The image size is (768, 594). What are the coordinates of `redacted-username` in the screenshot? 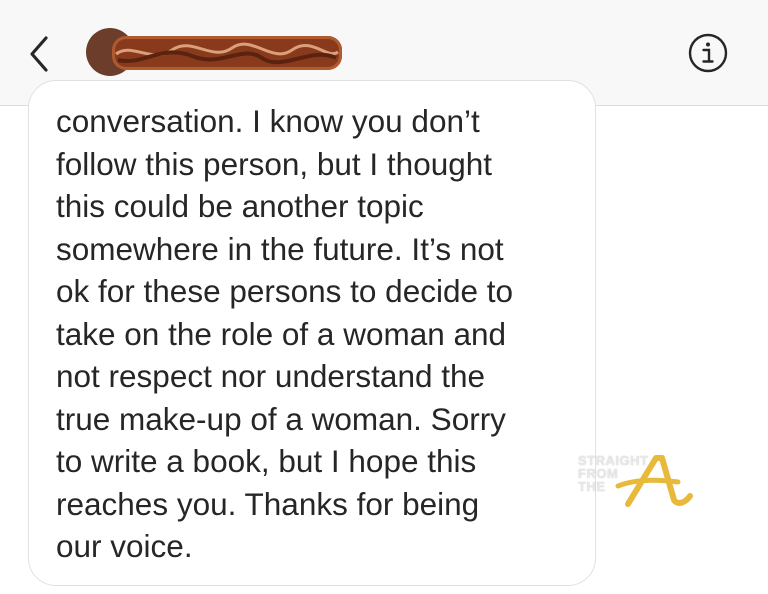 It's located at (227, 53).